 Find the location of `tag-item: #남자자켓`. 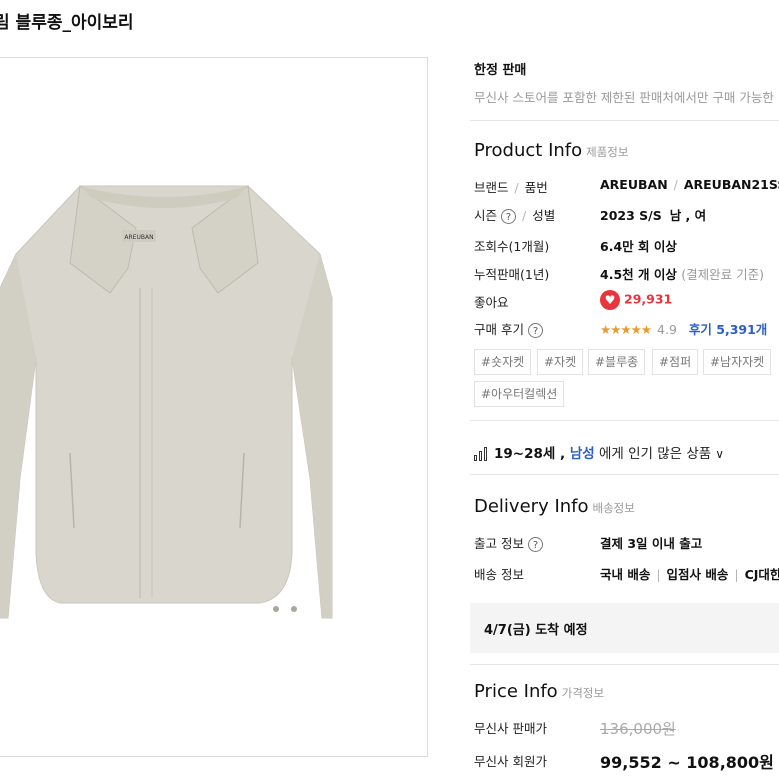

tag-item: #남자자켓 is located at coordinates (737, 362).